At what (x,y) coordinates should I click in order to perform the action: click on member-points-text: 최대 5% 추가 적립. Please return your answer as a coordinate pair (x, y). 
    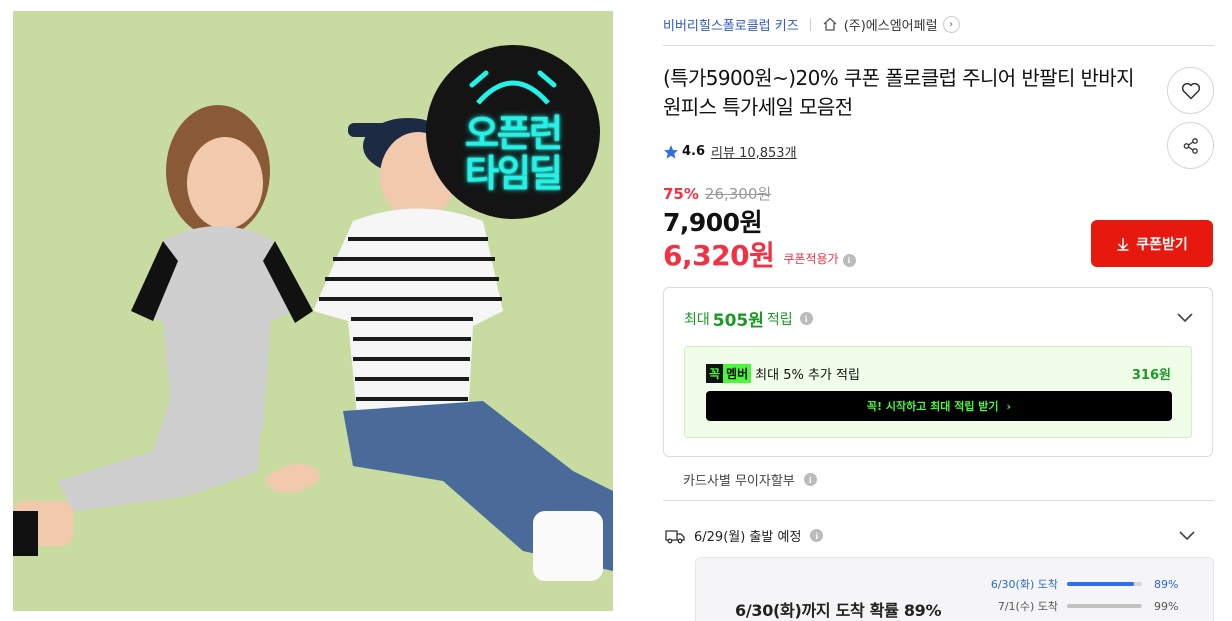
    Looking at the image, I should click on (807, 375).